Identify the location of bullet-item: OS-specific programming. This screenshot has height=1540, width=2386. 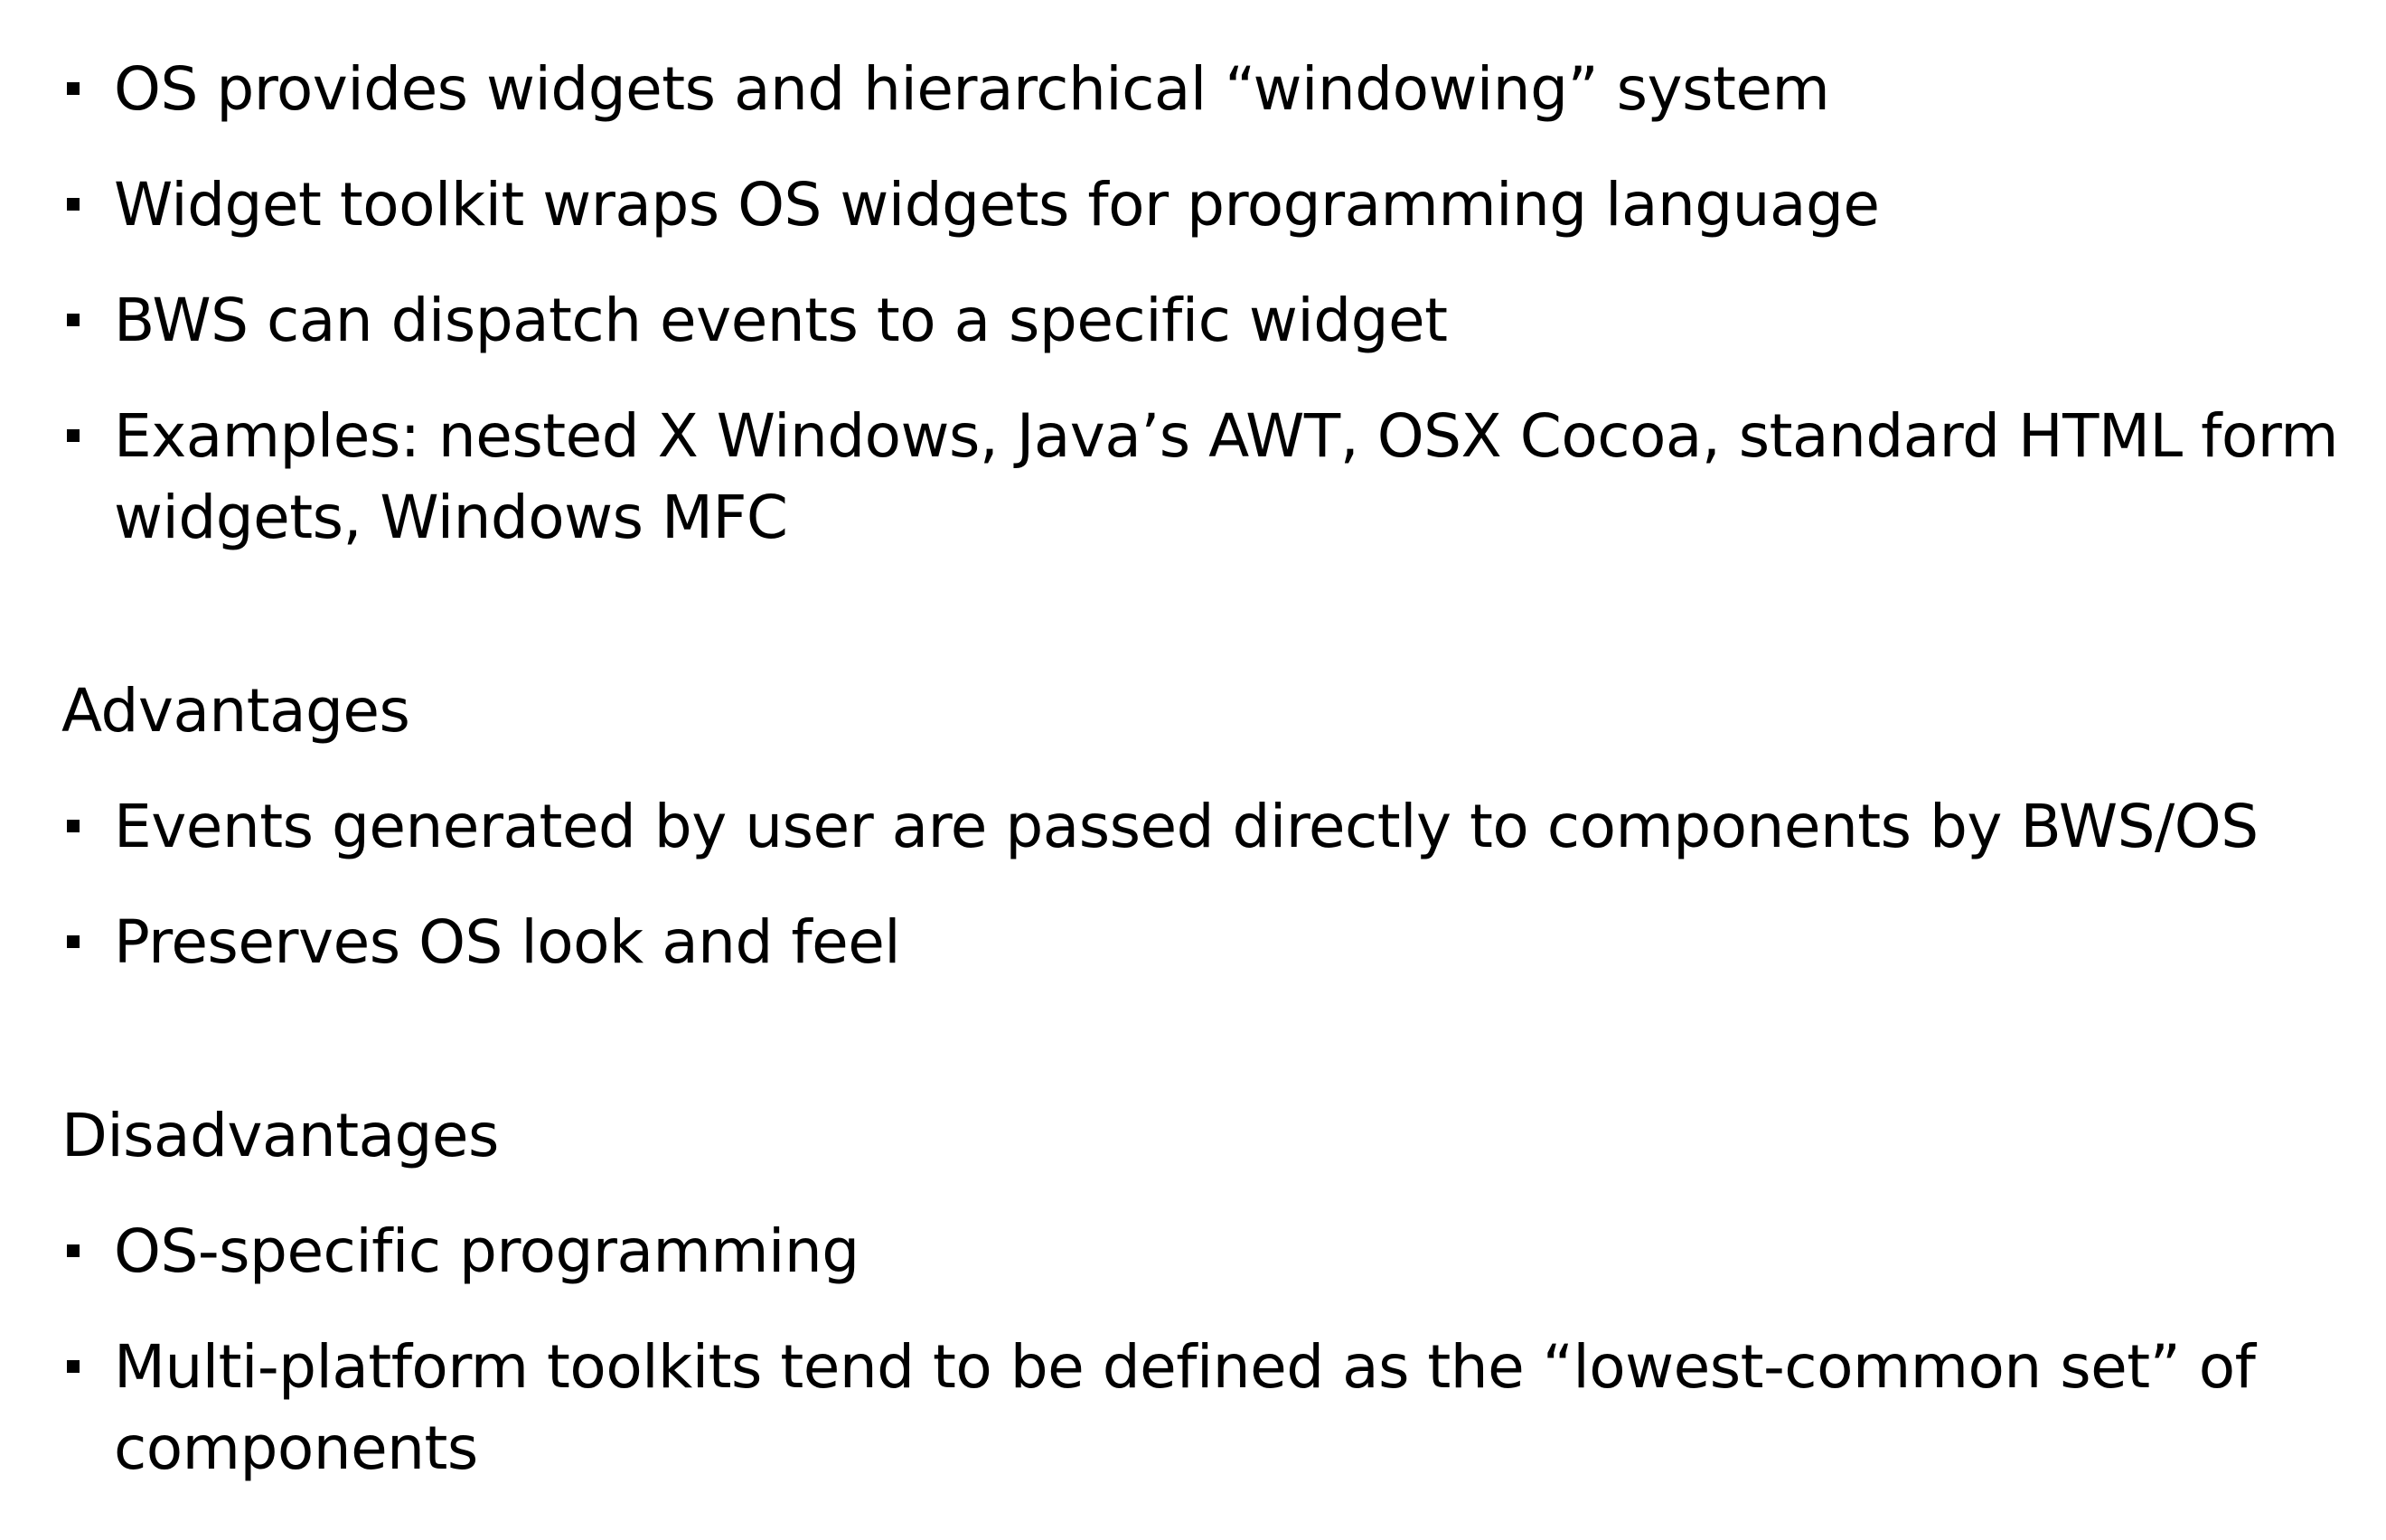
(1209, 1251).